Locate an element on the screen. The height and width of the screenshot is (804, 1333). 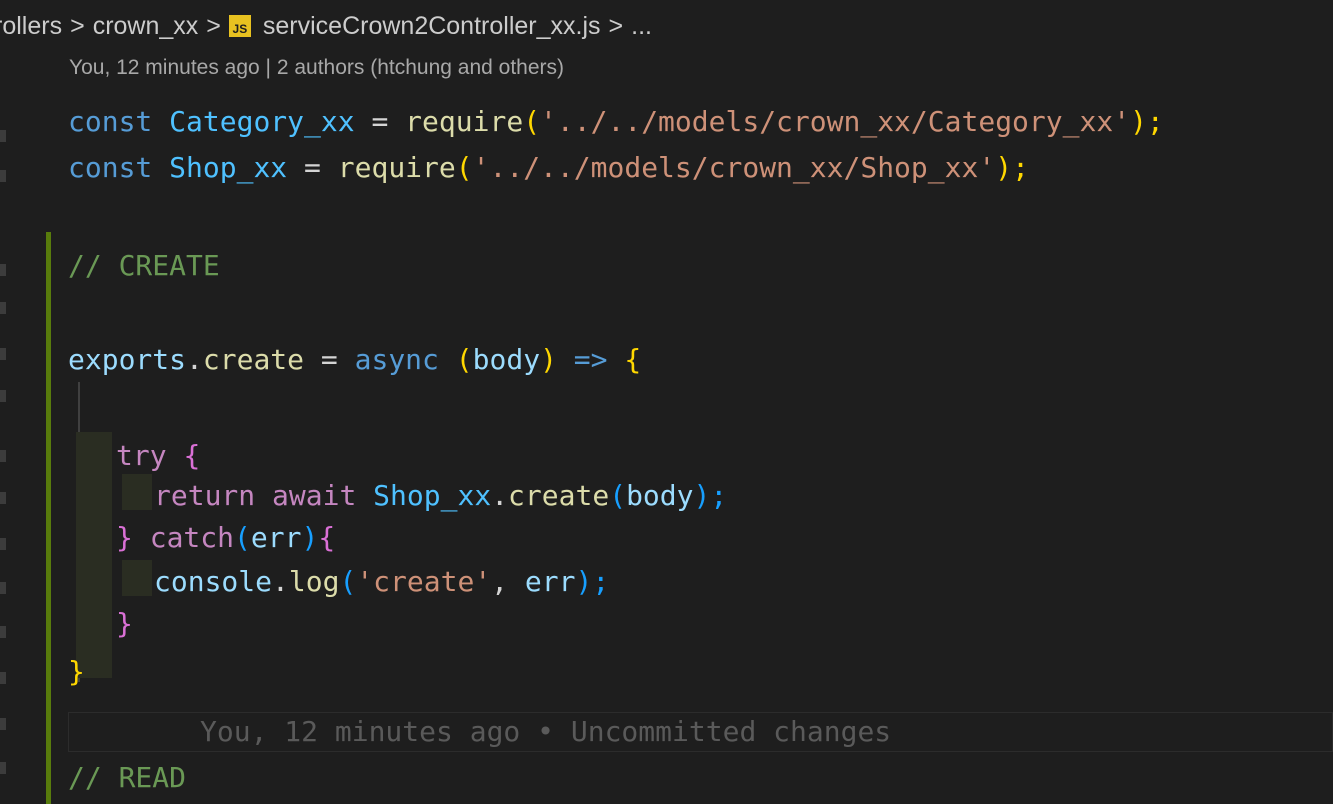
breadcrumb-item-controllers: rollers is located at coordinates (31, 26).